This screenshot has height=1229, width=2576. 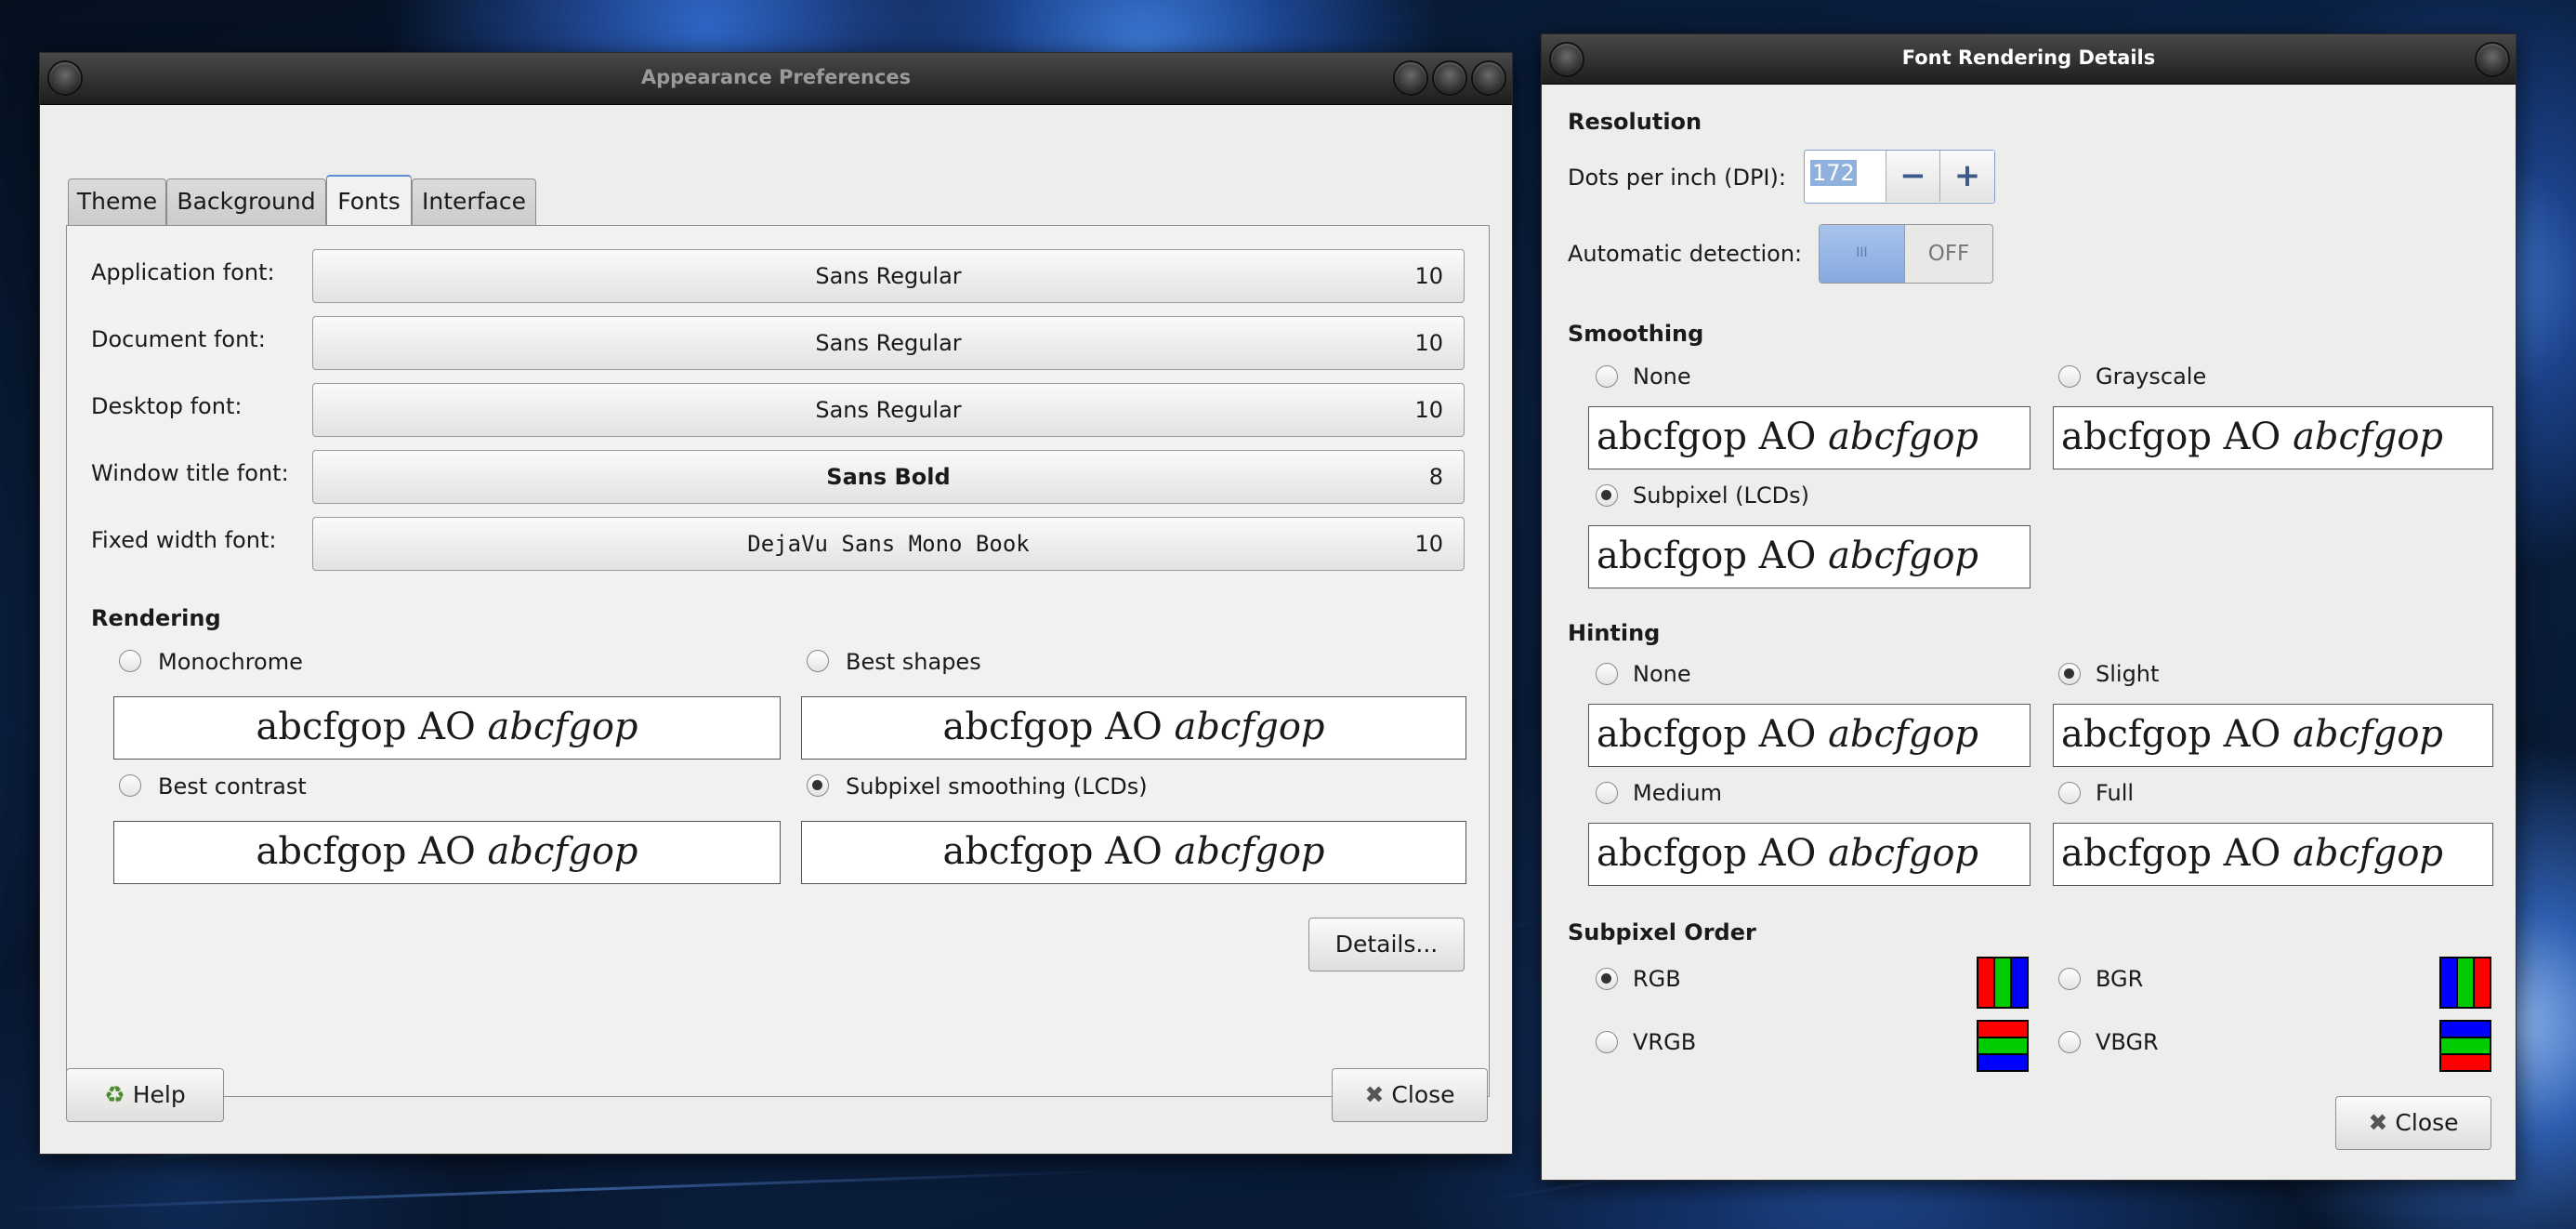 What do you see at coordinates (1410, 78) in the screenshot?
I see `minimize-button` at bounding box center [1410, 78].